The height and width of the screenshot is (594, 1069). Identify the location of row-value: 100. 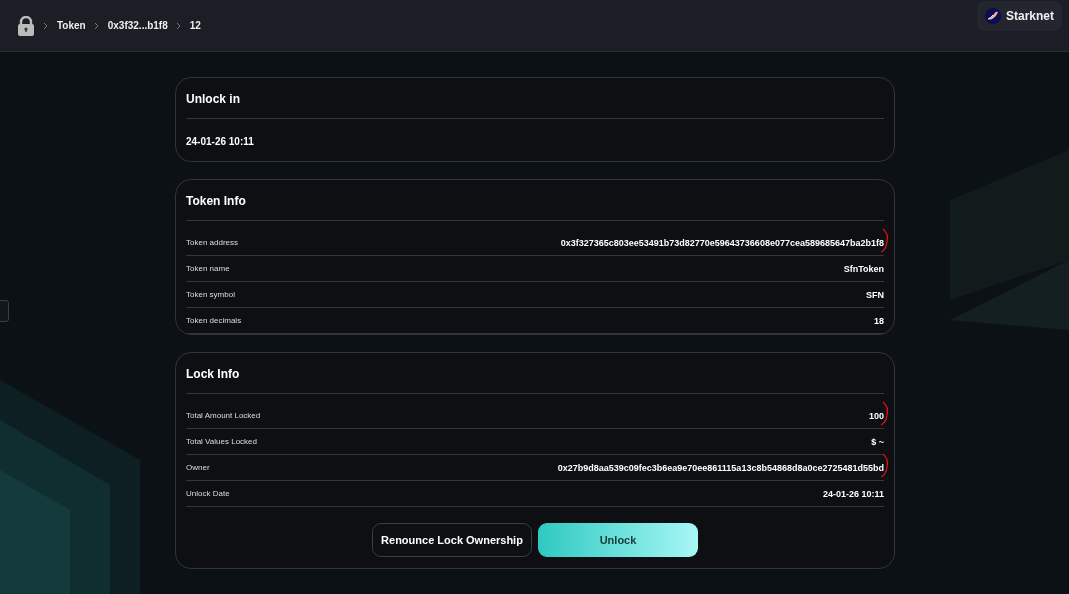
(876, 415).